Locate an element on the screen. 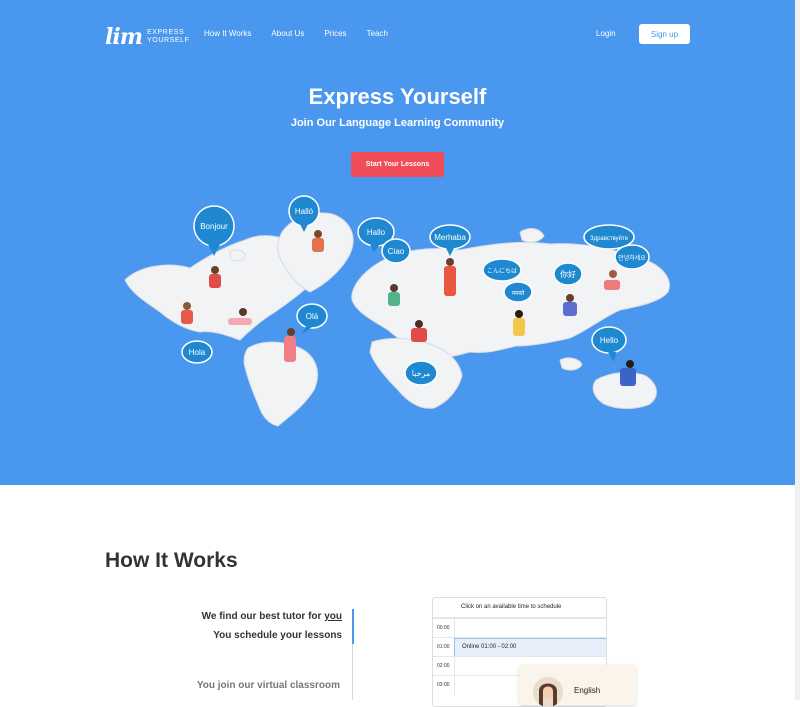  login-link: Login is located at coordinates (606, 33).